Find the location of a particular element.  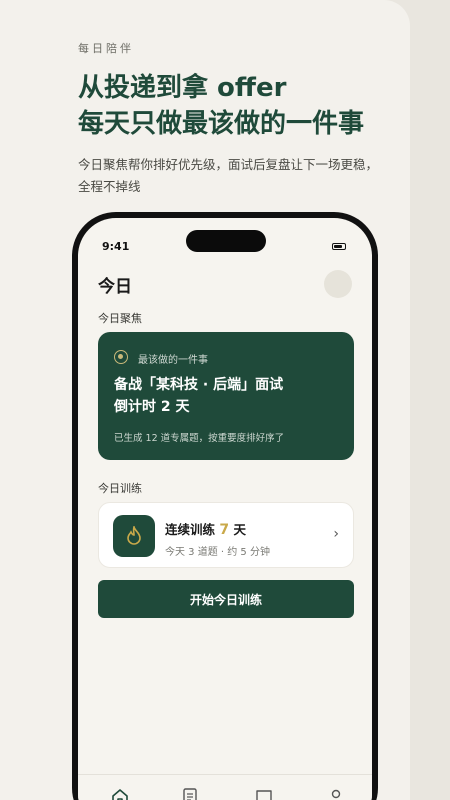

focus-section-label: 今日聚焦 is located at coordinates (120, 318).